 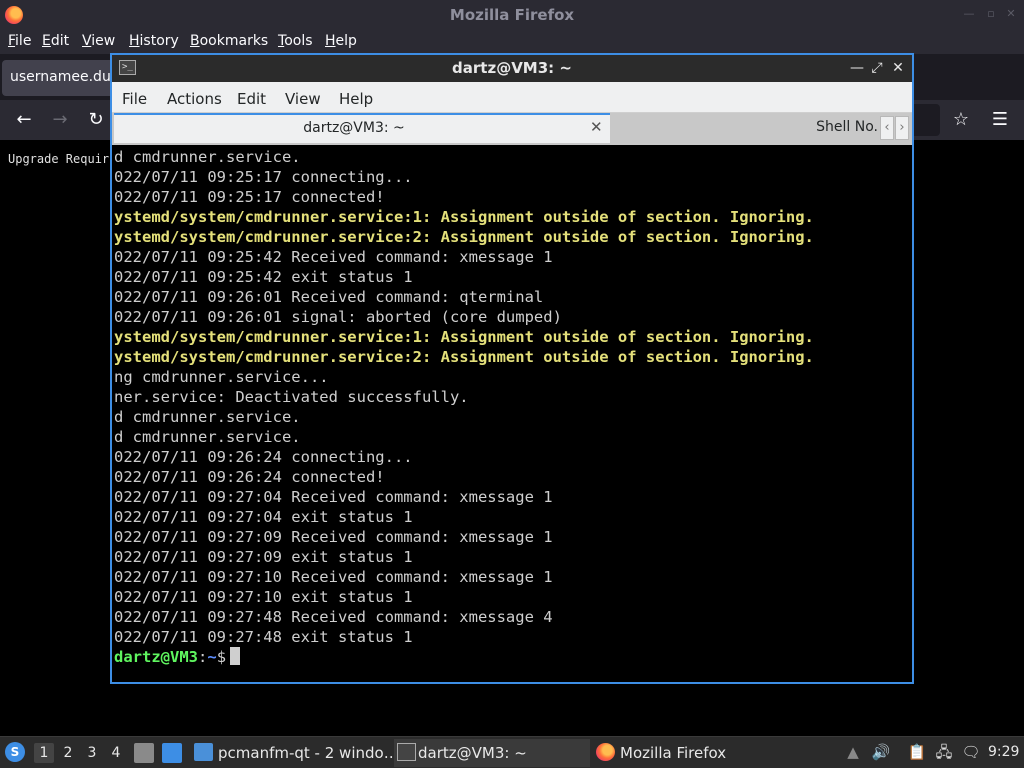 What do you see at coordinates (263, 277) in the screenshot?
I see `terminal-line: 022/07/11 09:25:42 exit status 1` at bounding box center [263, 277].